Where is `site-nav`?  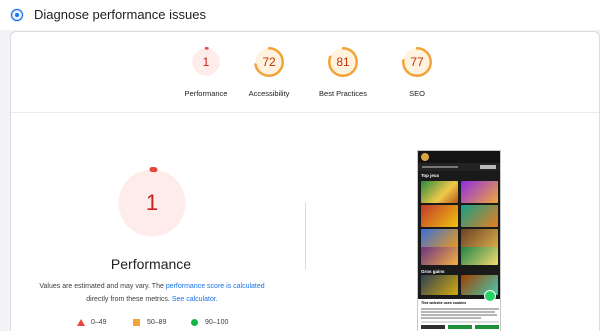 site-nav is located at coordinates (459, 167).